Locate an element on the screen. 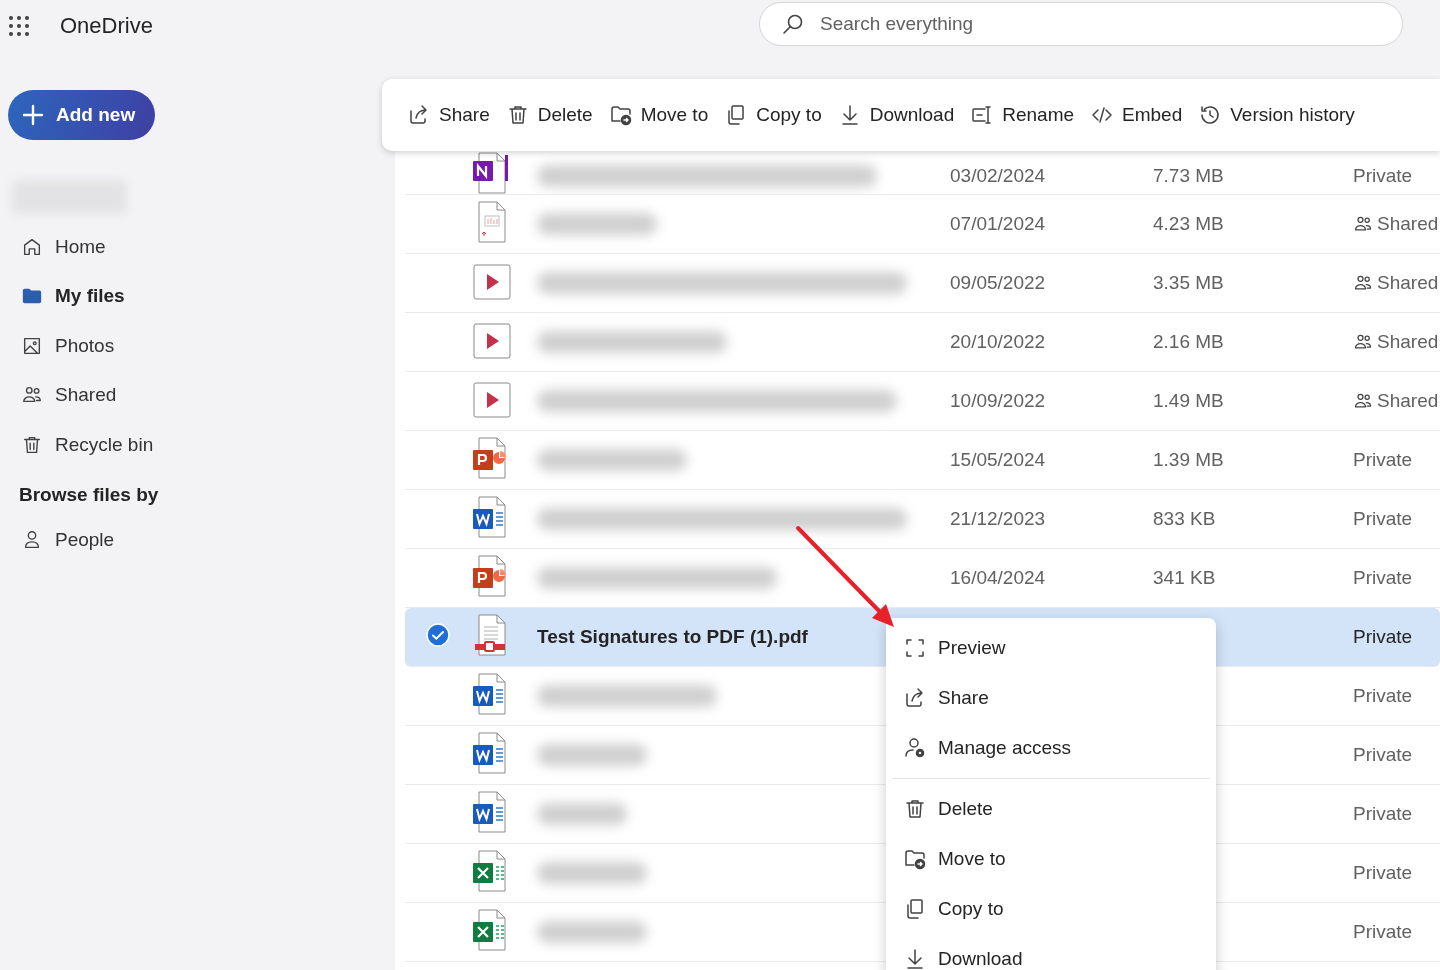 The height and width of the screenshot is (970, 1440). file-size: 3.35 MB is located at coordinates (1188, 282).